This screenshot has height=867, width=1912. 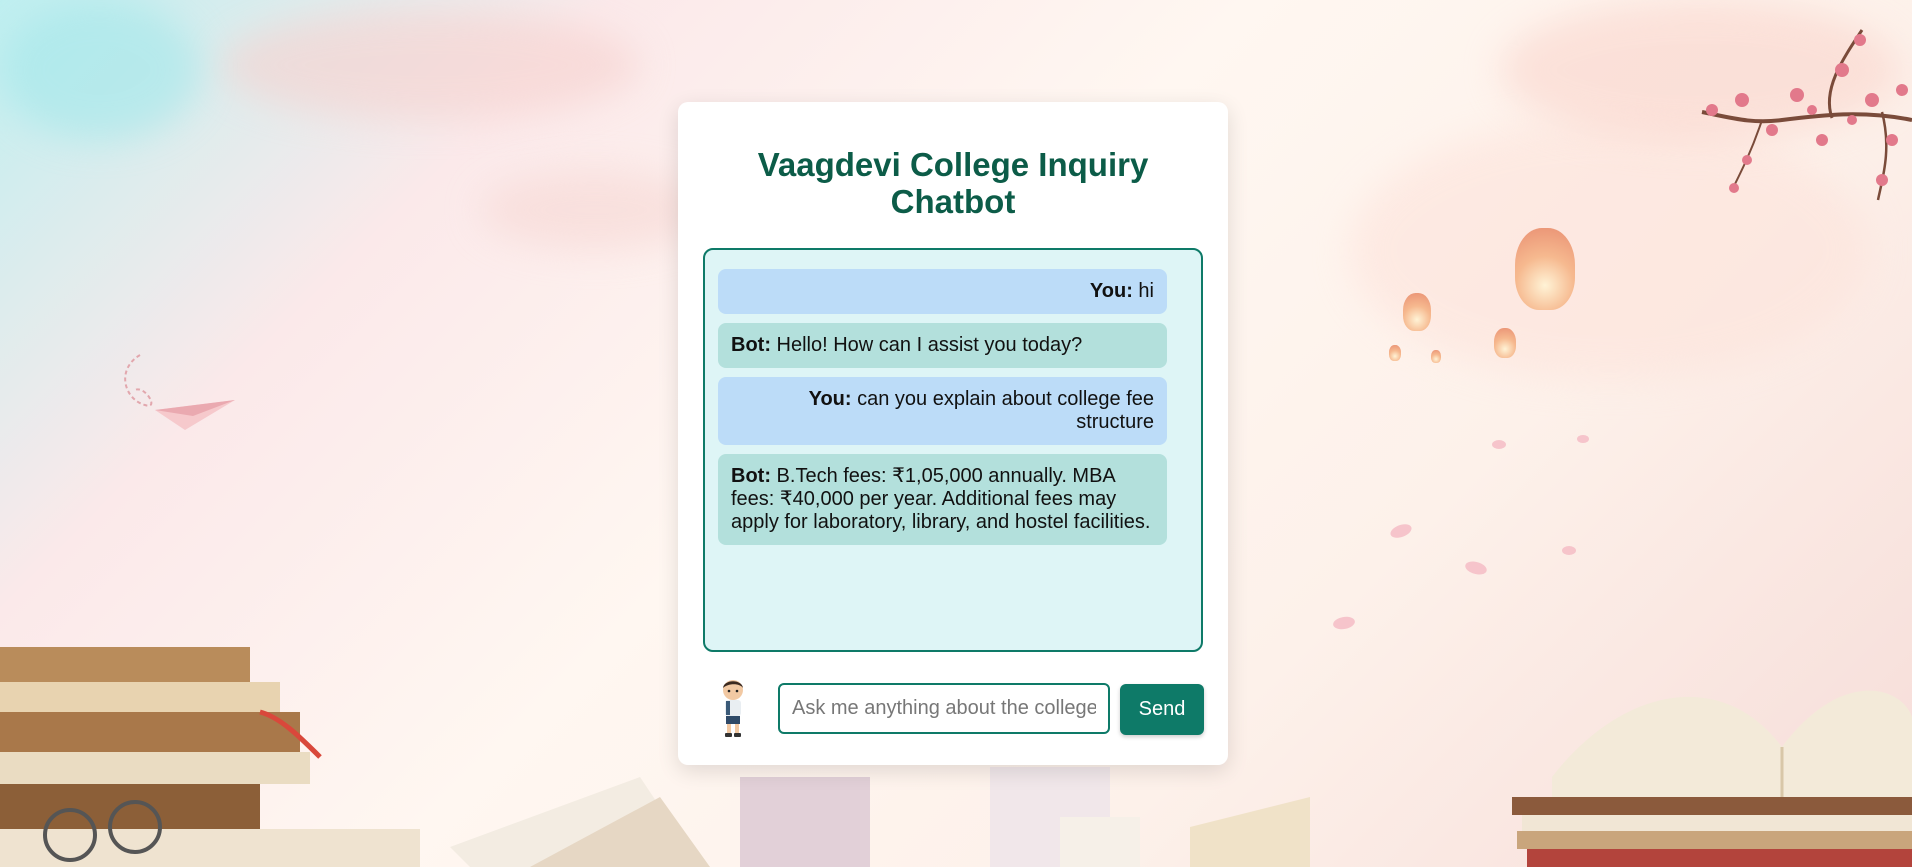 What do you see at coordinates (1146, 291) in the screenshot?
I see `message-text: hi` at bounding box center [1146, 291].